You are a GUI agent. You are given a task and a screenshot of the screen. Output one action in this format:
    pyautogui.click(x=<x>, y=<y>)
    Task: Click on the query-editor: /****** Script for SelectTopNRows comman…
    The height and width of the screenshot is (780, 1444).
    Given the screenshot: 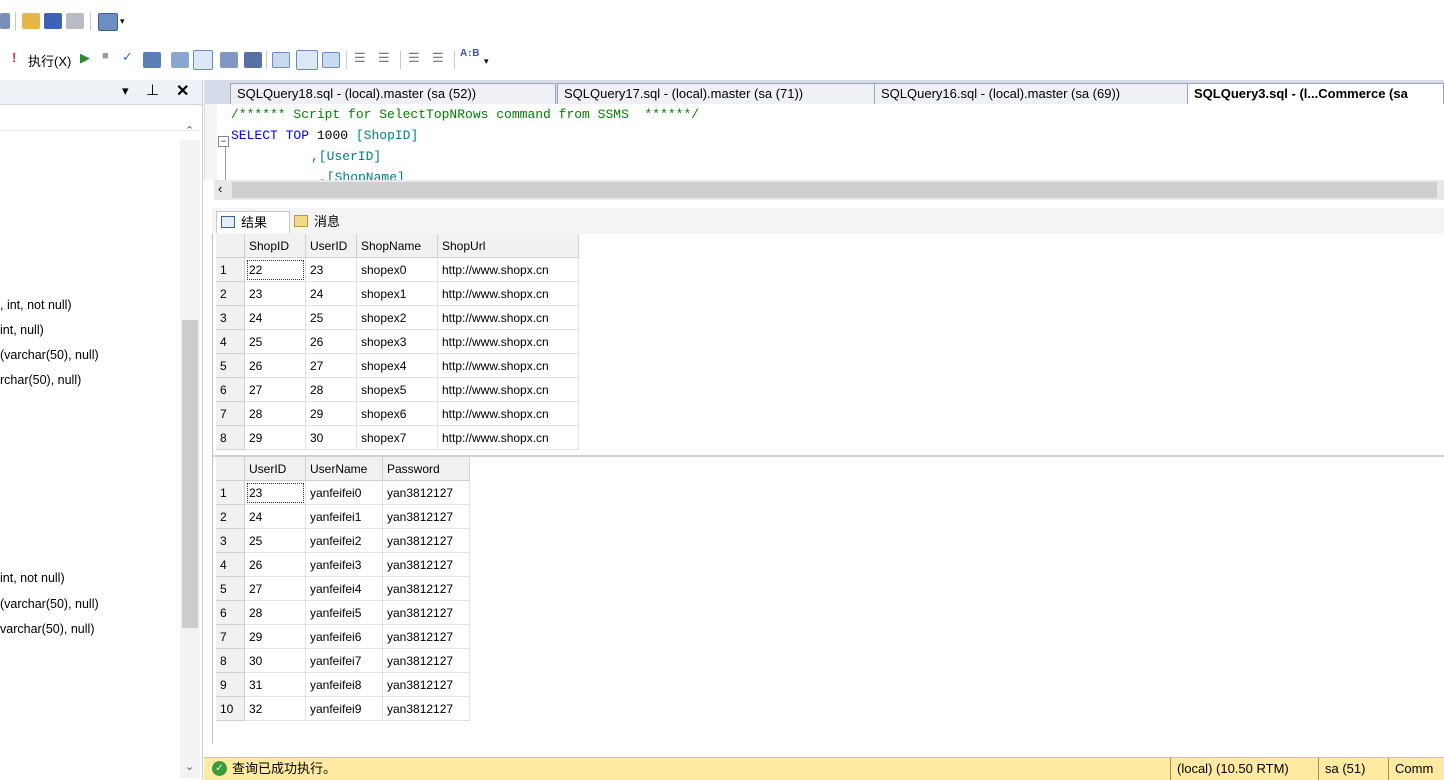 What is the action you would take?
    pyautogui.click(x=824, y=142)
    